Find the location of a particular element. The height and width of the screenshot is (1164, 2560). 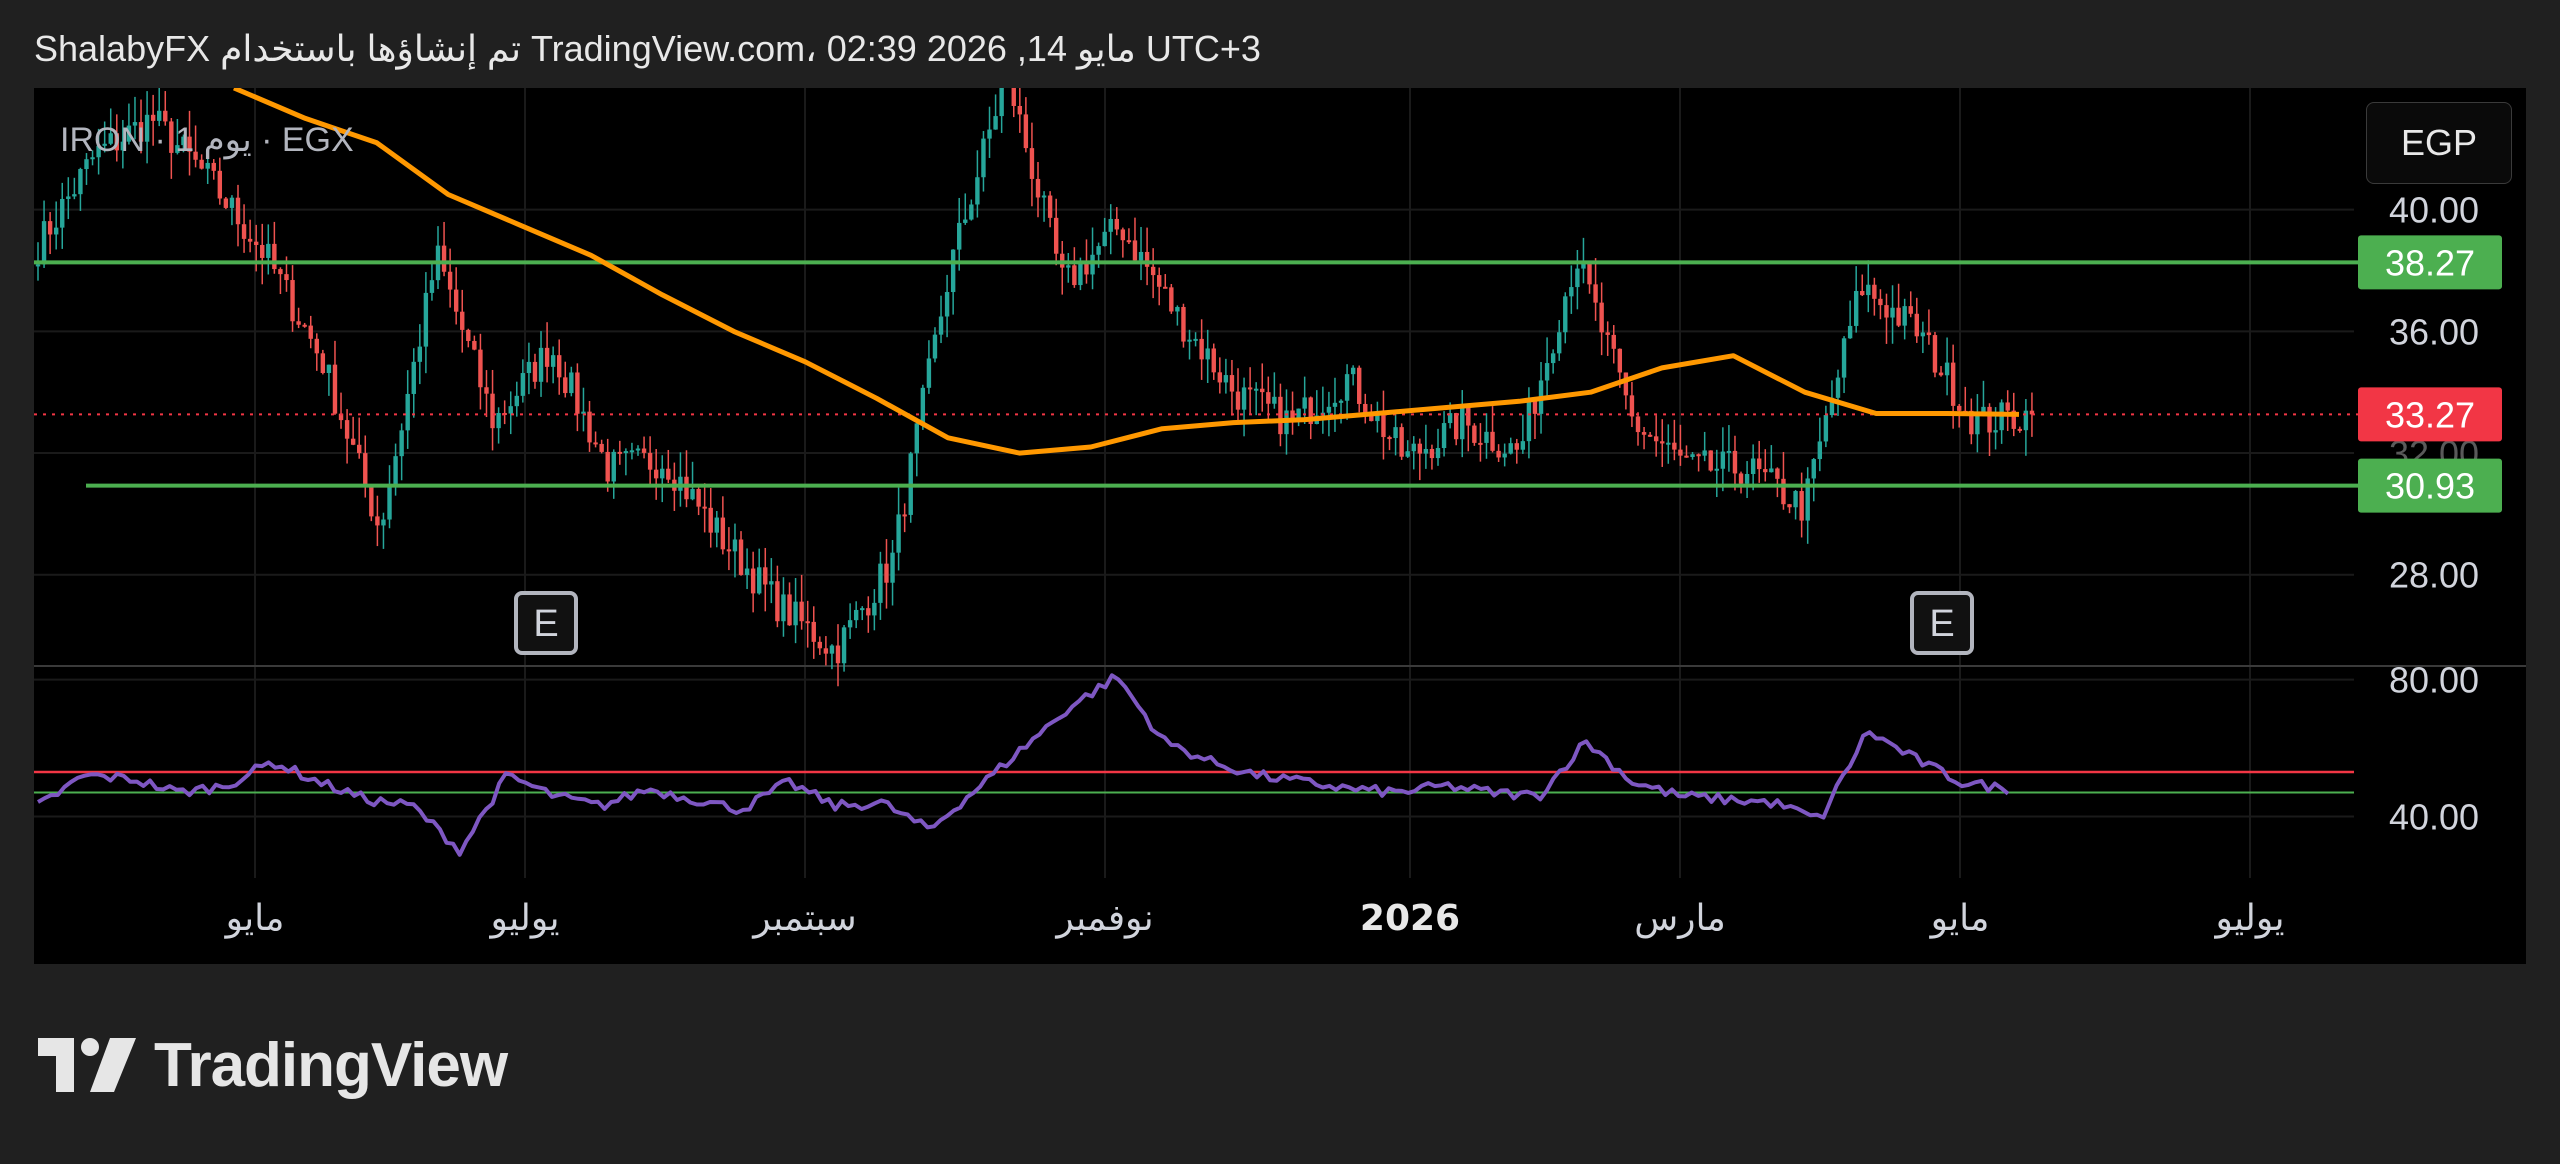

tradingview-logo: TradingView is located at coordinates (273, 1065).